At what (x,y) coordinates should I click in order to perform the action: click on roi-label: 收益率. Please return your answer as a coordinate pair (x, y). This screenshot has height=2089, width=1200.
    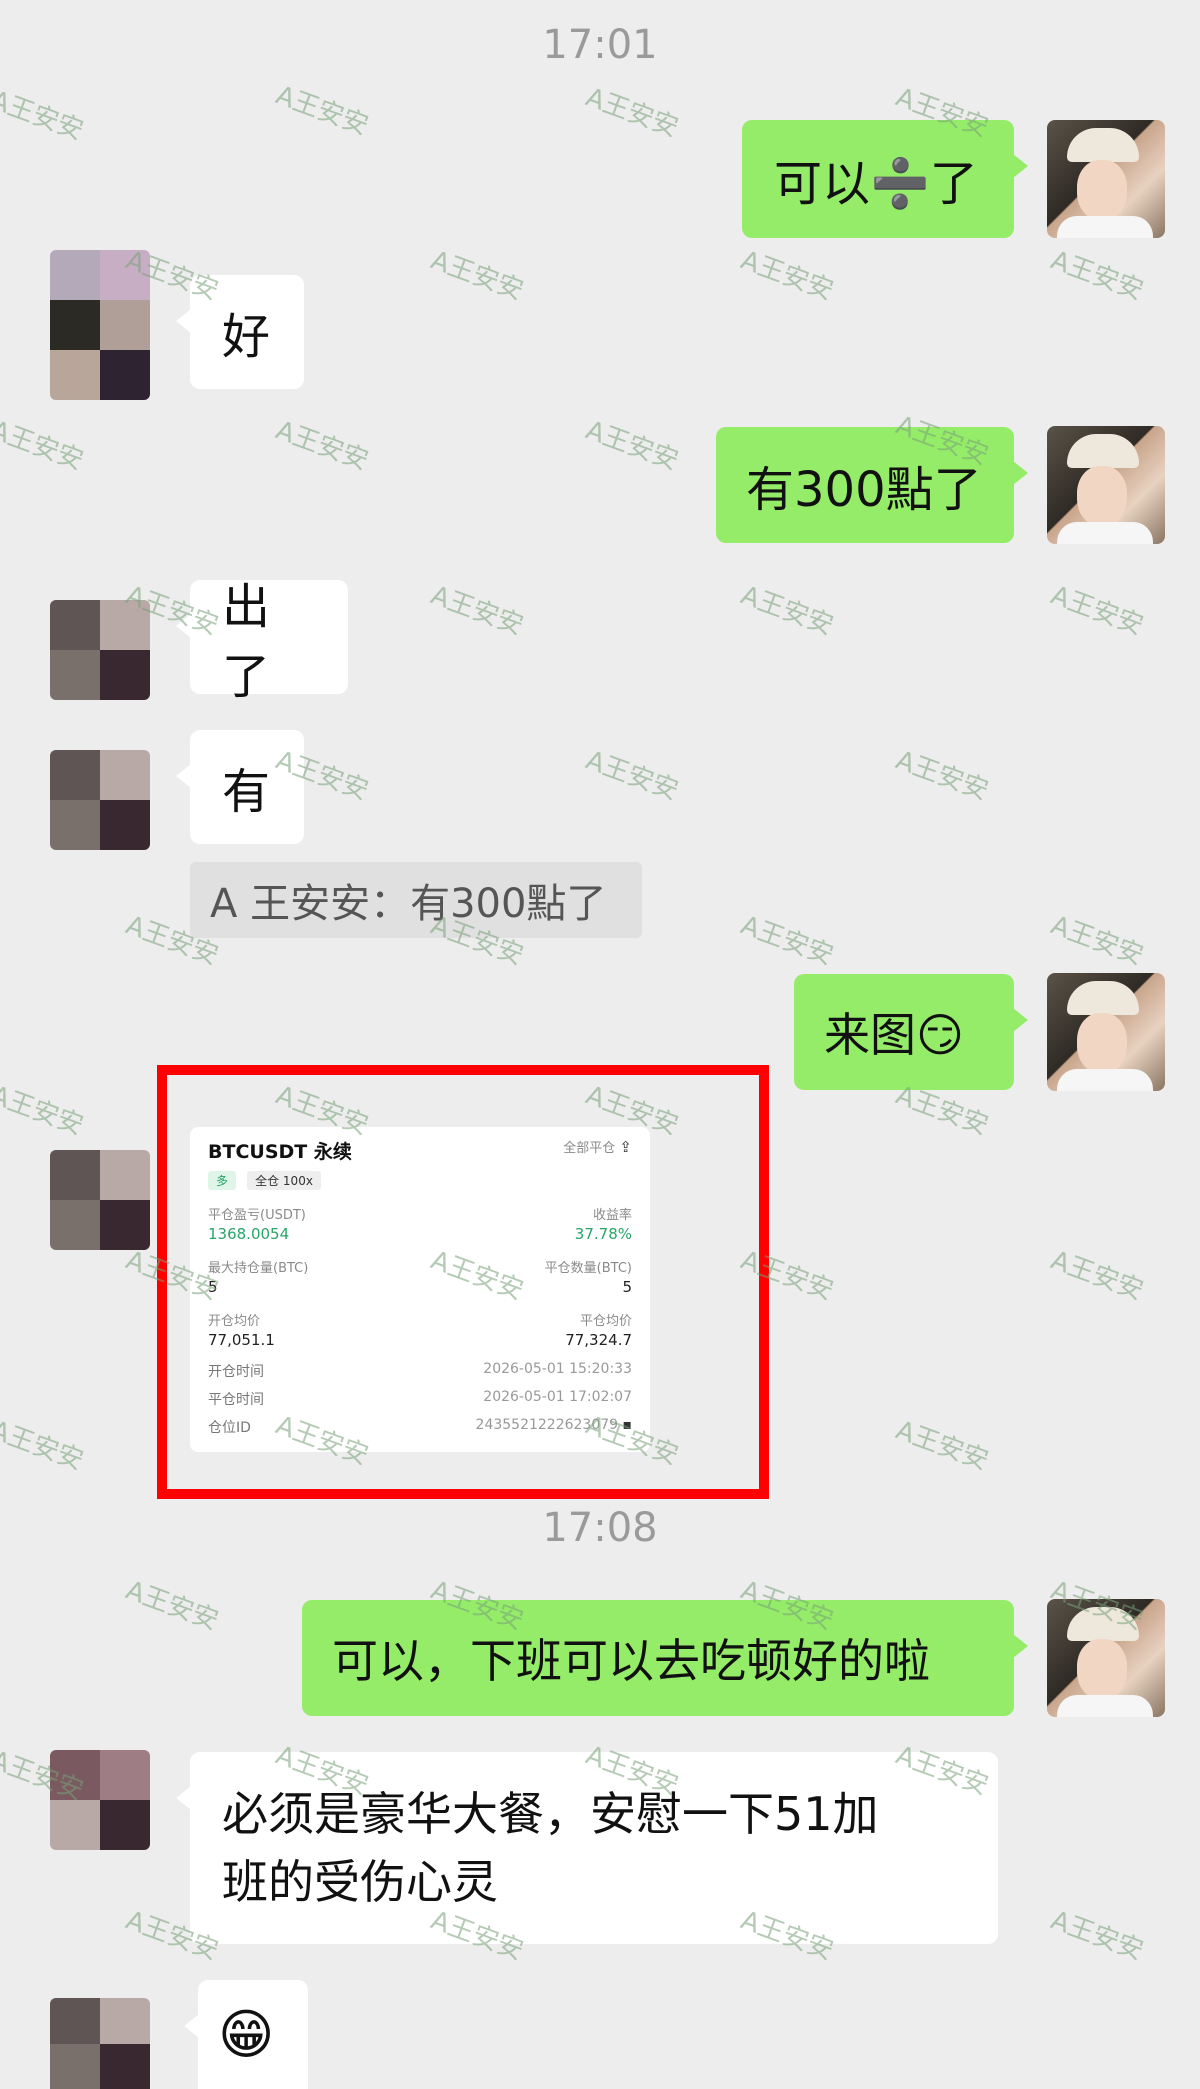
    Looking at the image, I should click on (612, 1215).